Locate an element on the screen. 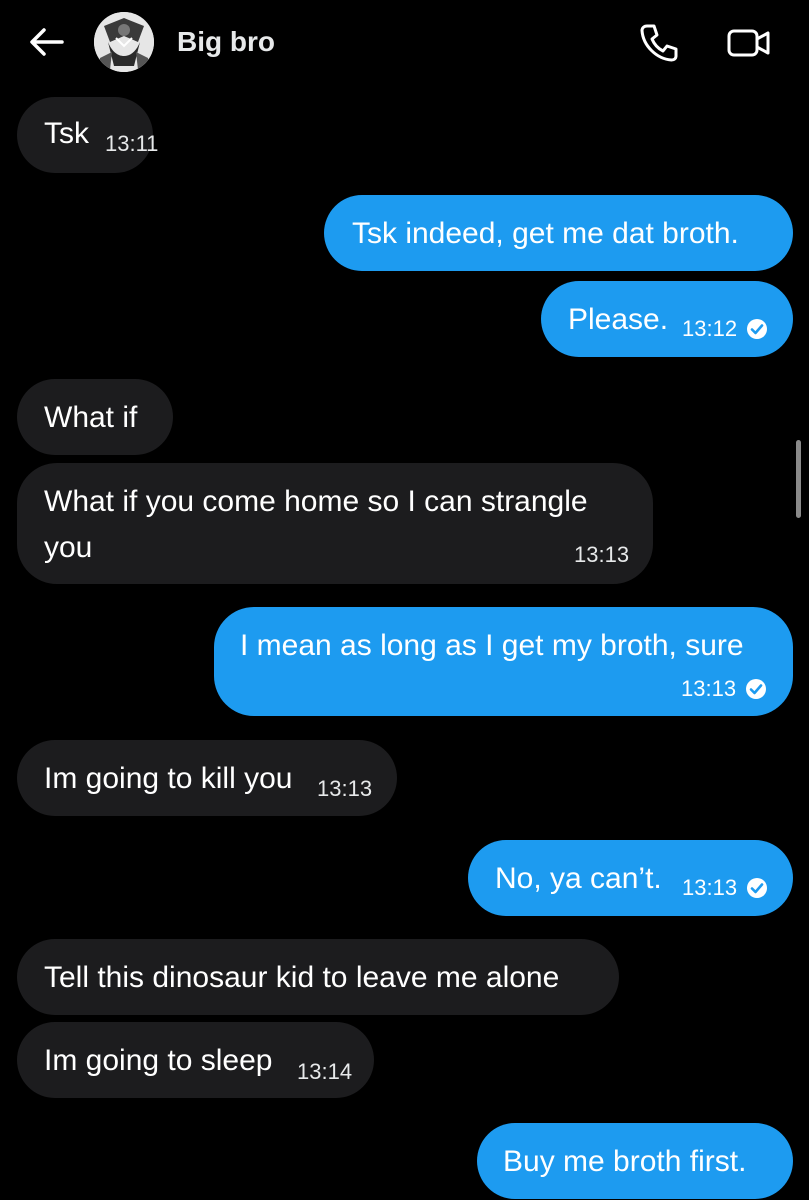  message-text-line-2: you is located at coordinates (68, 547).